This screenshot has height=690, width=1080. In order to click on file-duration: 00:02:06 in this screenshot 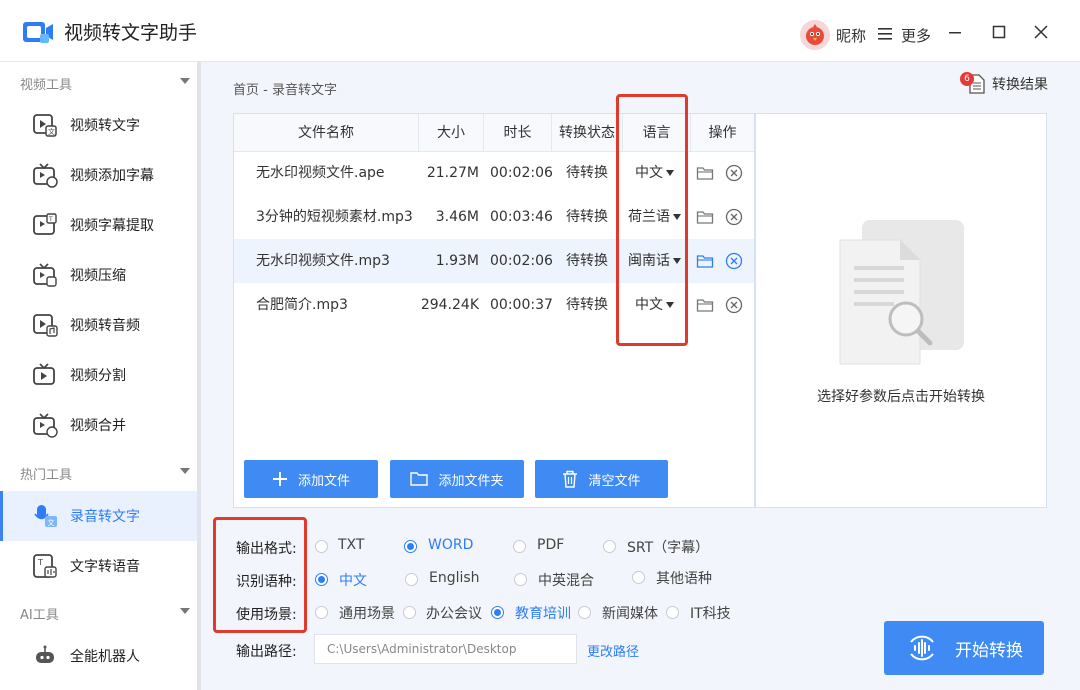, I will do `click(521, 261)`.